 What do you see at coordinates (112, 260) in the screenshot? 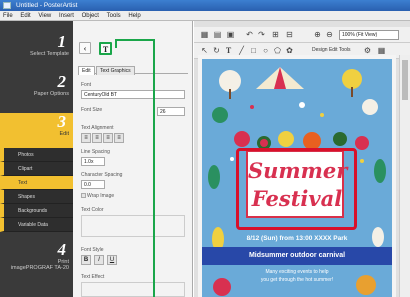
I see `underline-button: U` at bounding box center [112, 260].